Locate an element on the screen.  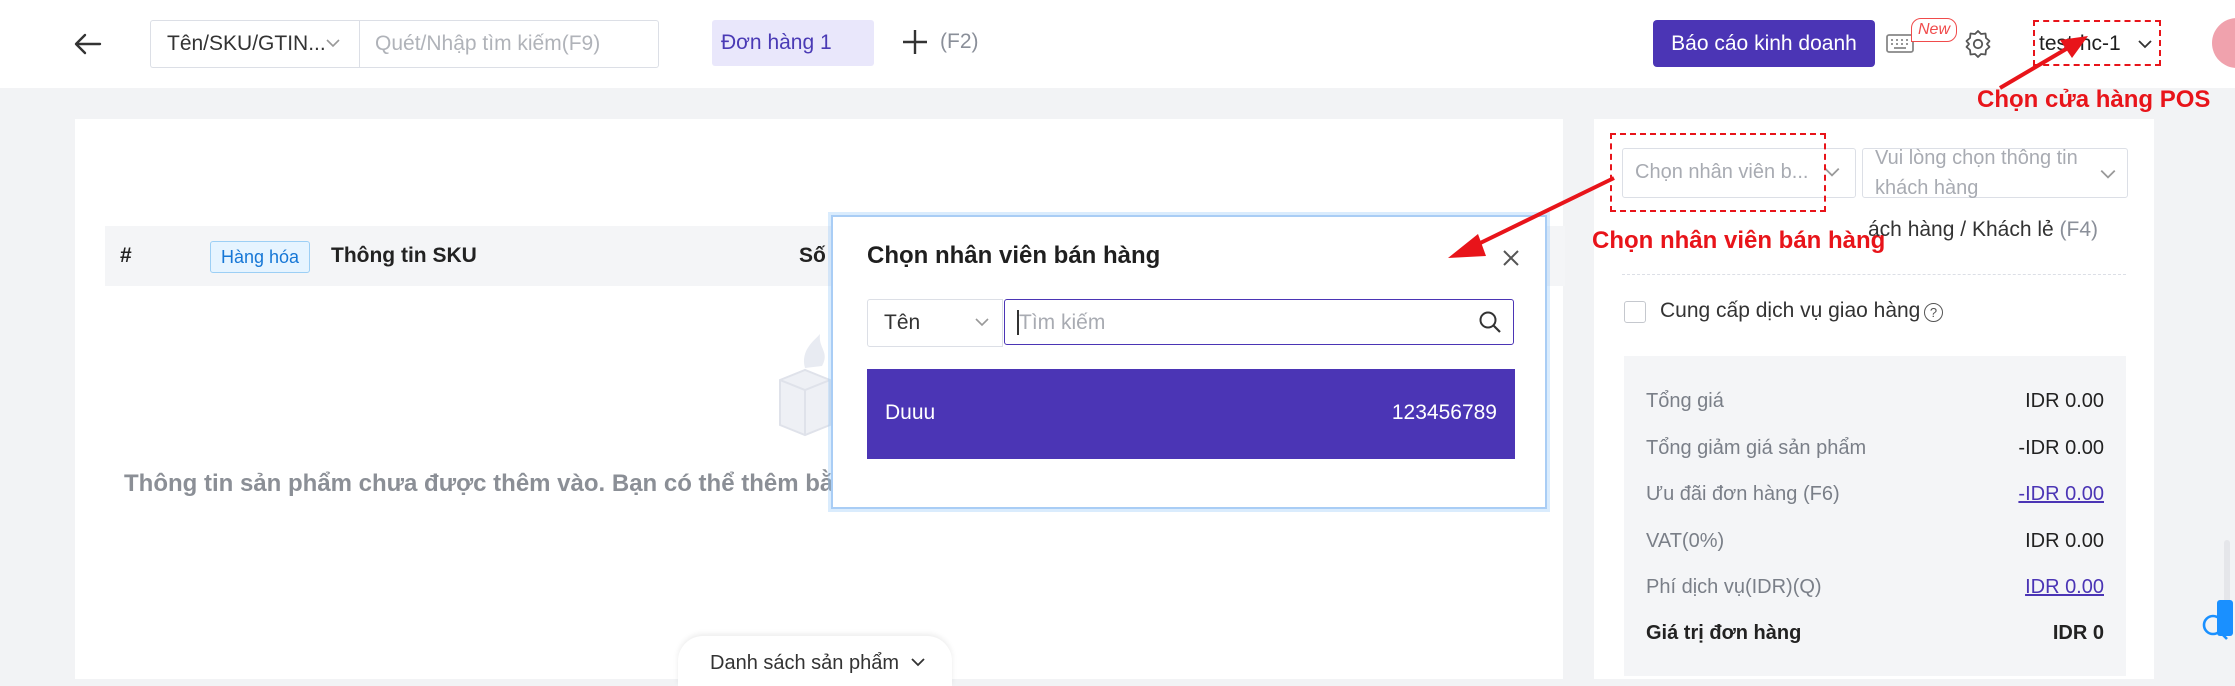
service-fee-link: IDR 0.00 is located at coordinates (2064, 587).